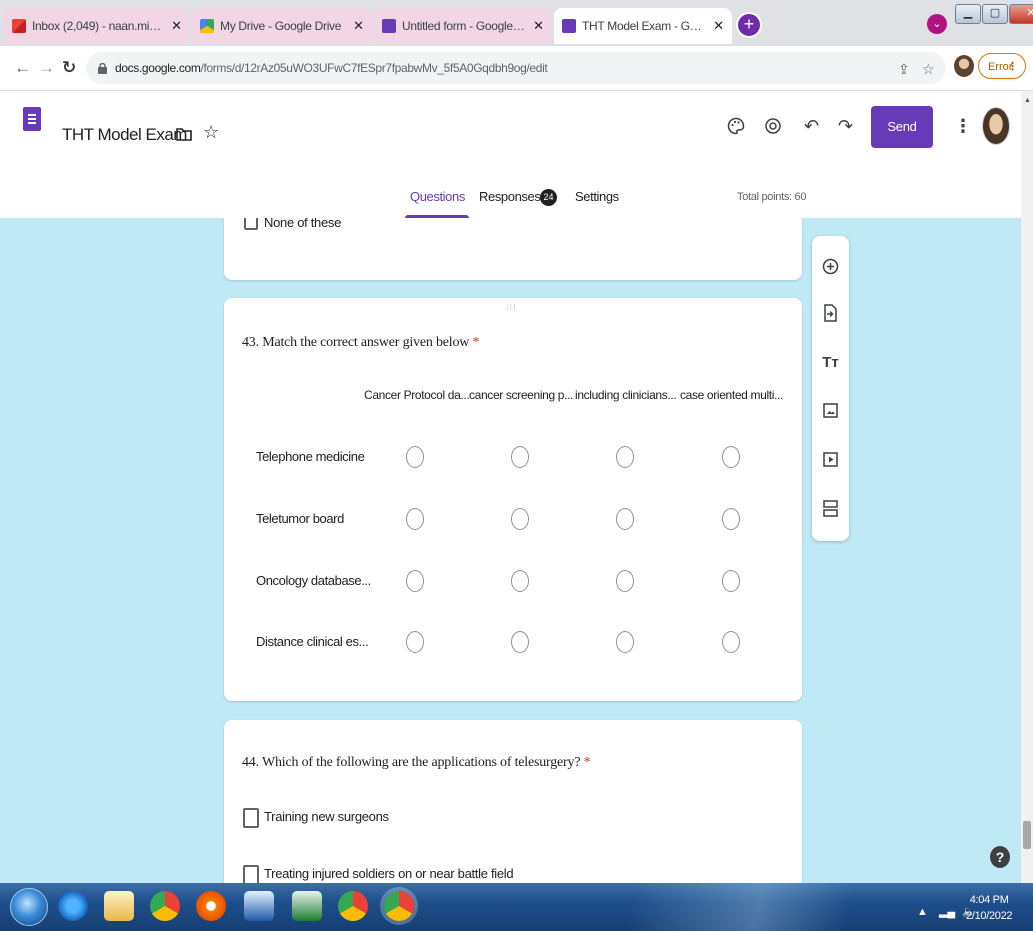 This screenshot has width=1033, height=931. I want to click on file-explorer-icon, so click(119, 906).